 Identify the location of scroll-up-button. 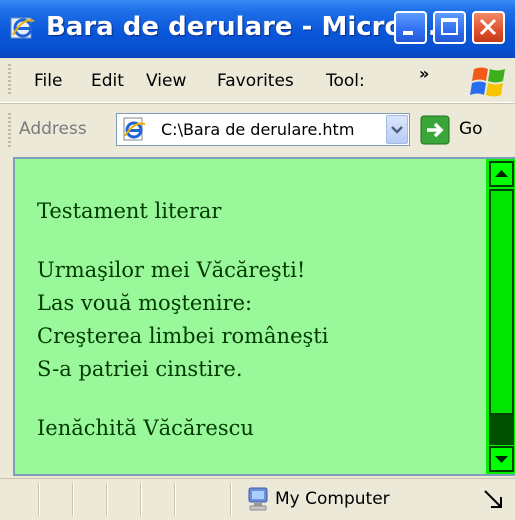
(501, 174).